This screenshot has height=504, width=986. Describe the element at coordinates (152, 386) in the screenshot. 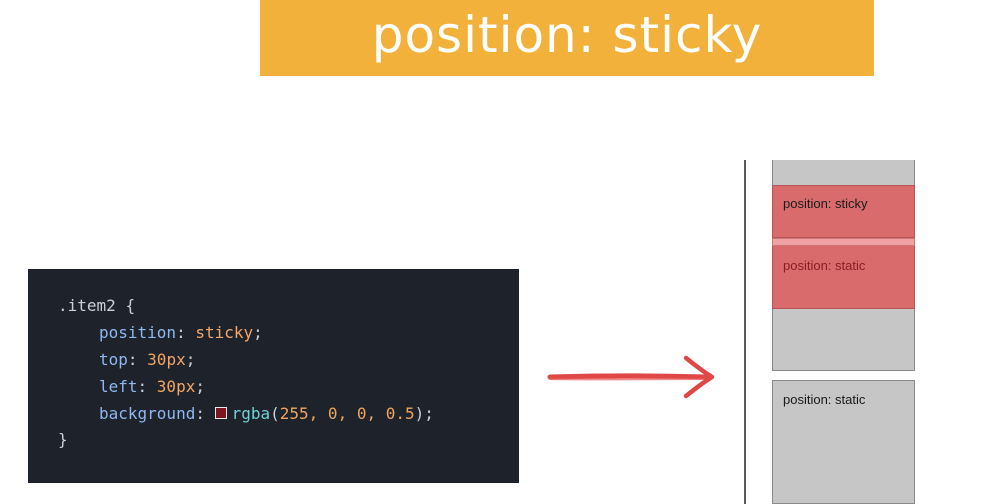

I see `code-line-left: left: 30px;` at that location.